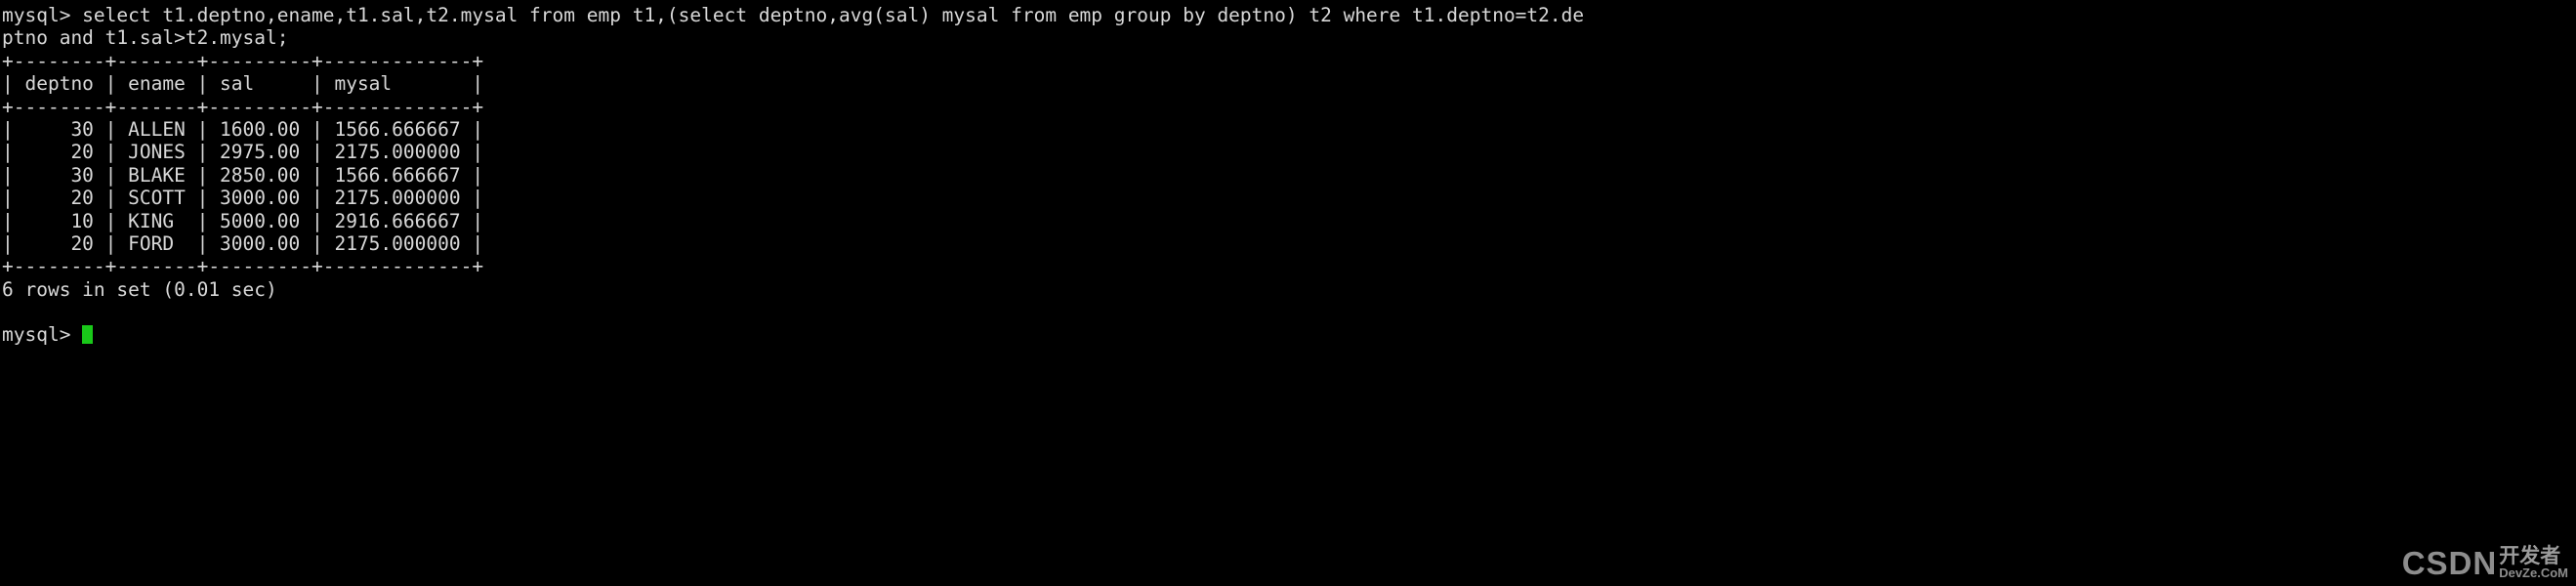  I want to click on watermark-cn-bottom-text: DevZe.CoM, so click(2533, 572).